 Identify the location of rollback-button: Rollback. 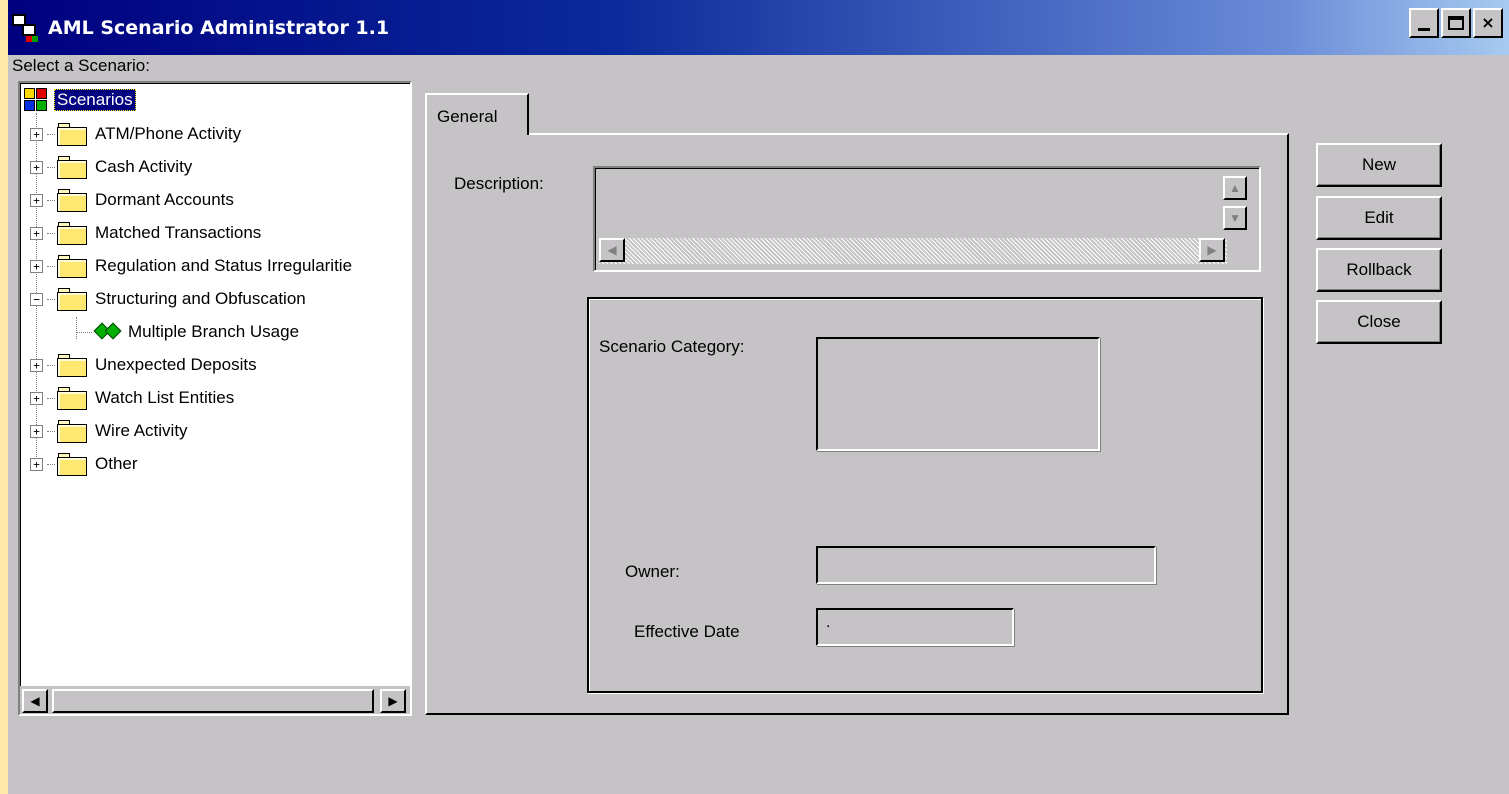
(1379, 270).